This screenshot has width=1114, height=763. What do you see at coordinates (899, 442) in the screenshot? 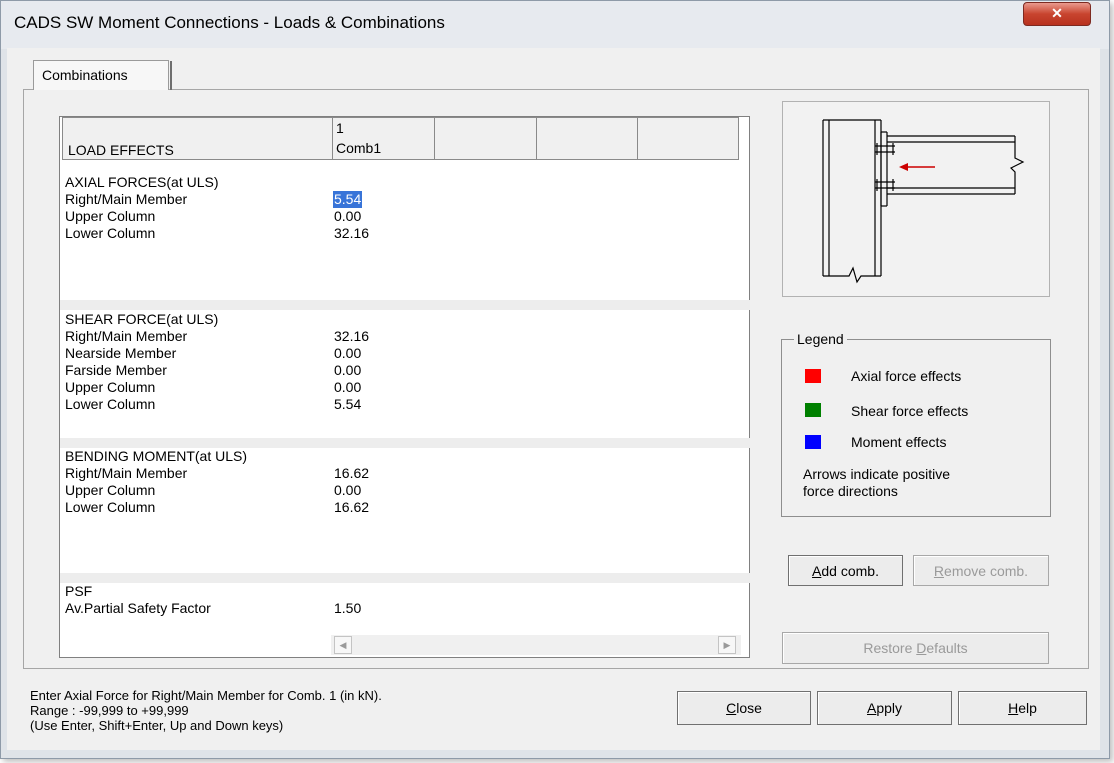
I see `legend-moment-label: Moment effects` at bounding box center [899, 442].